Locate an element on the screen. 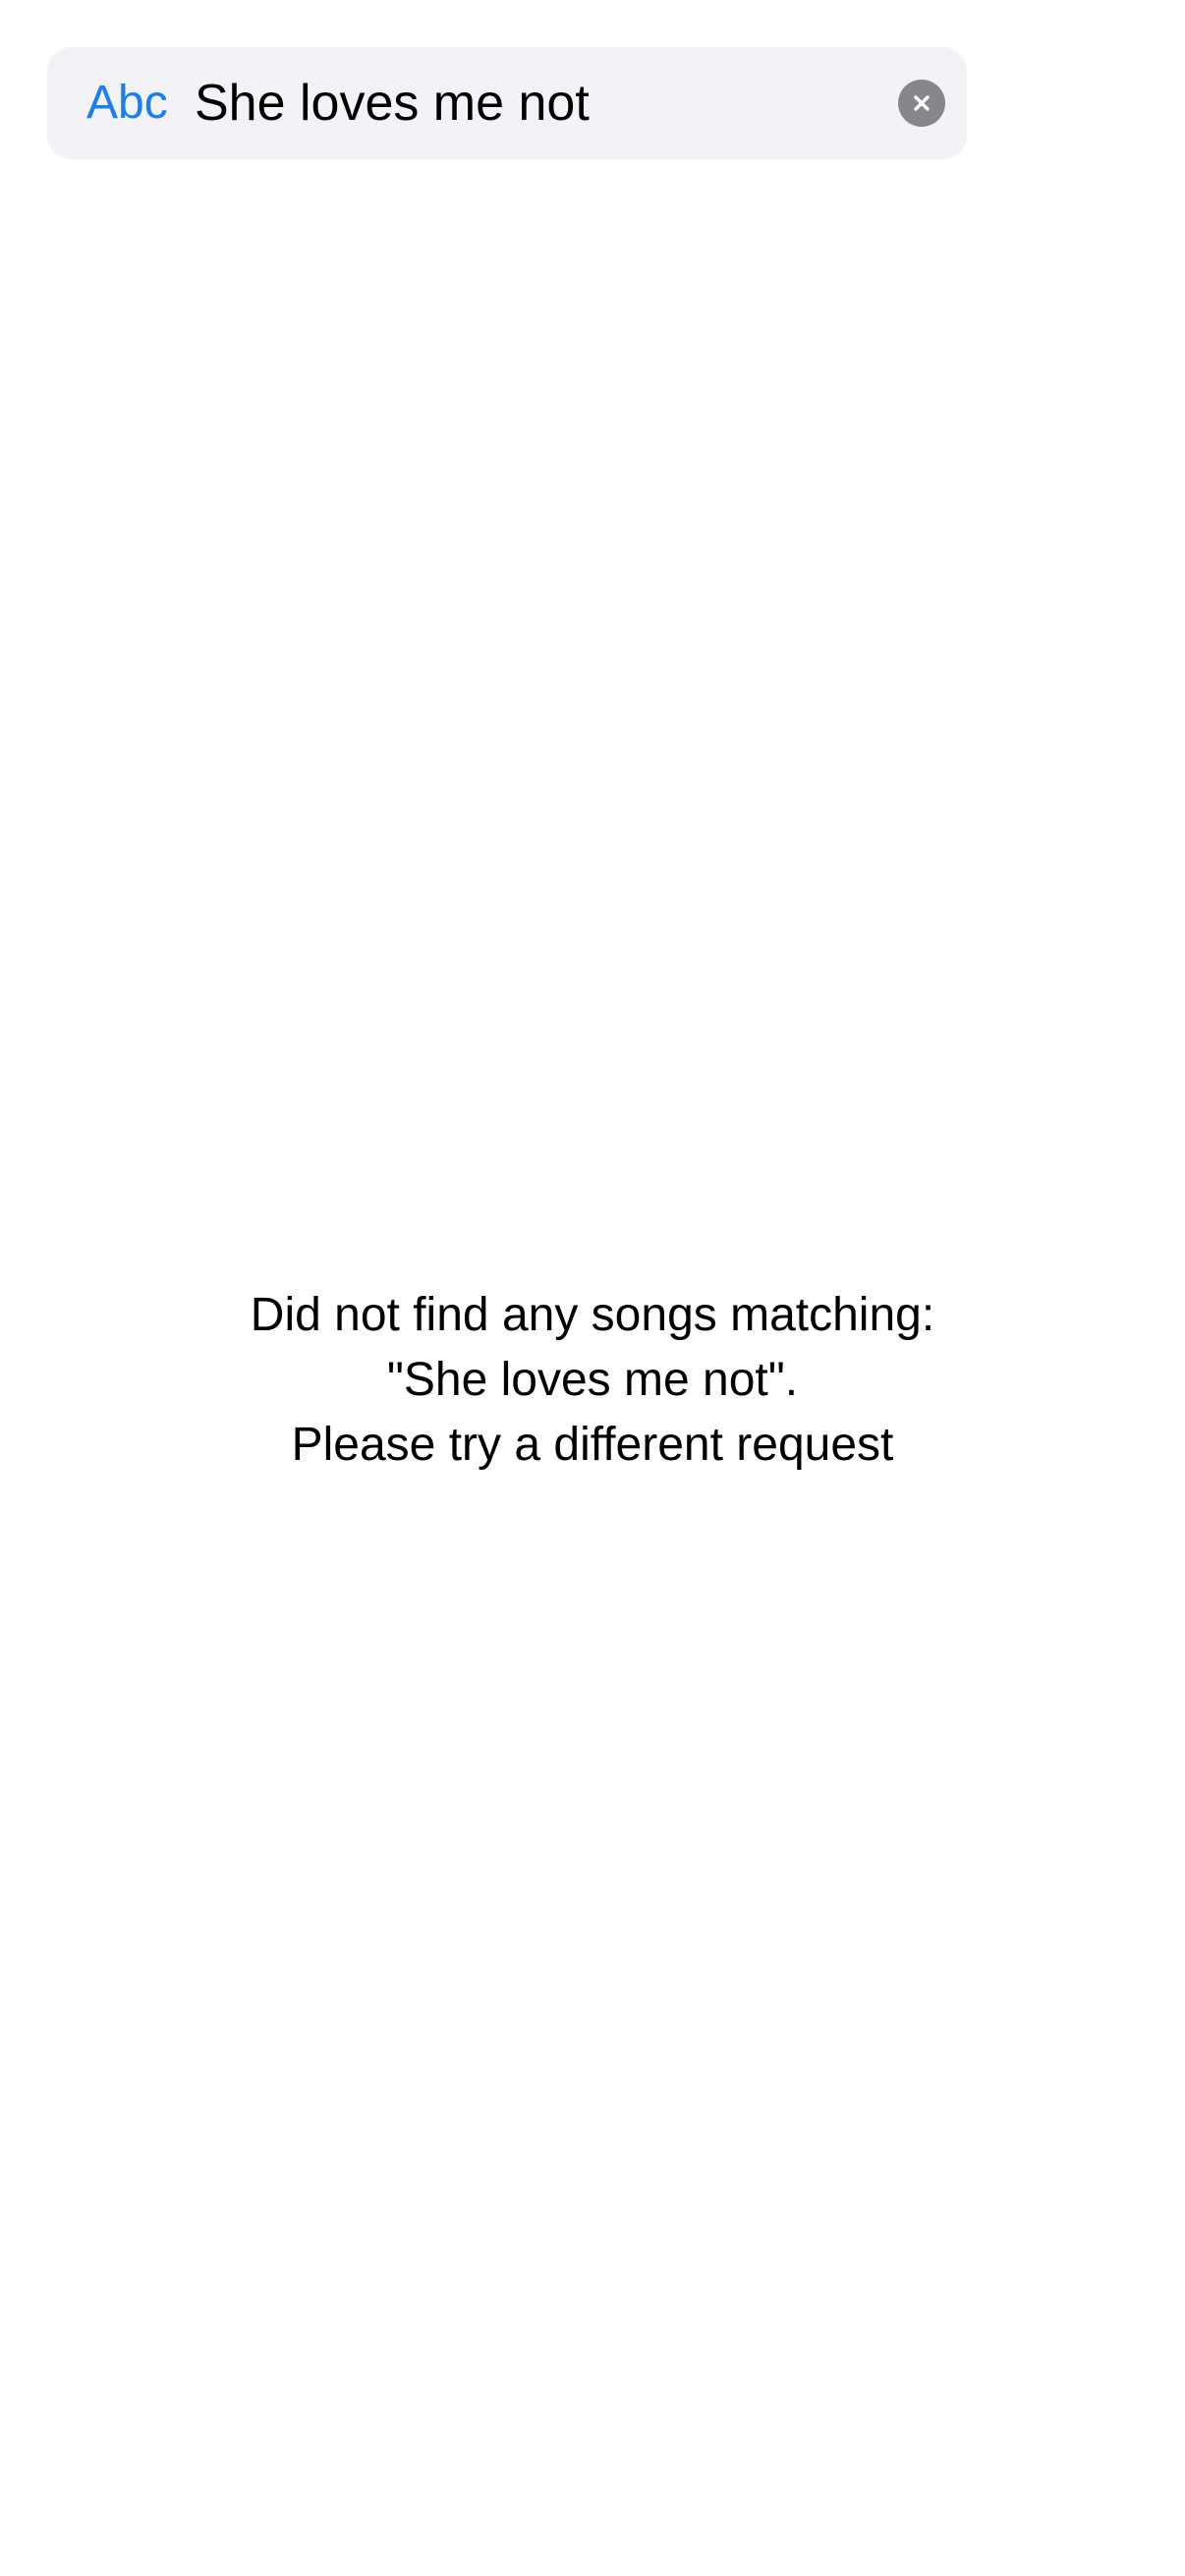 The height and width of the screenshot is (2576, 1185). clear-icon is located at coordinates (922, 103).